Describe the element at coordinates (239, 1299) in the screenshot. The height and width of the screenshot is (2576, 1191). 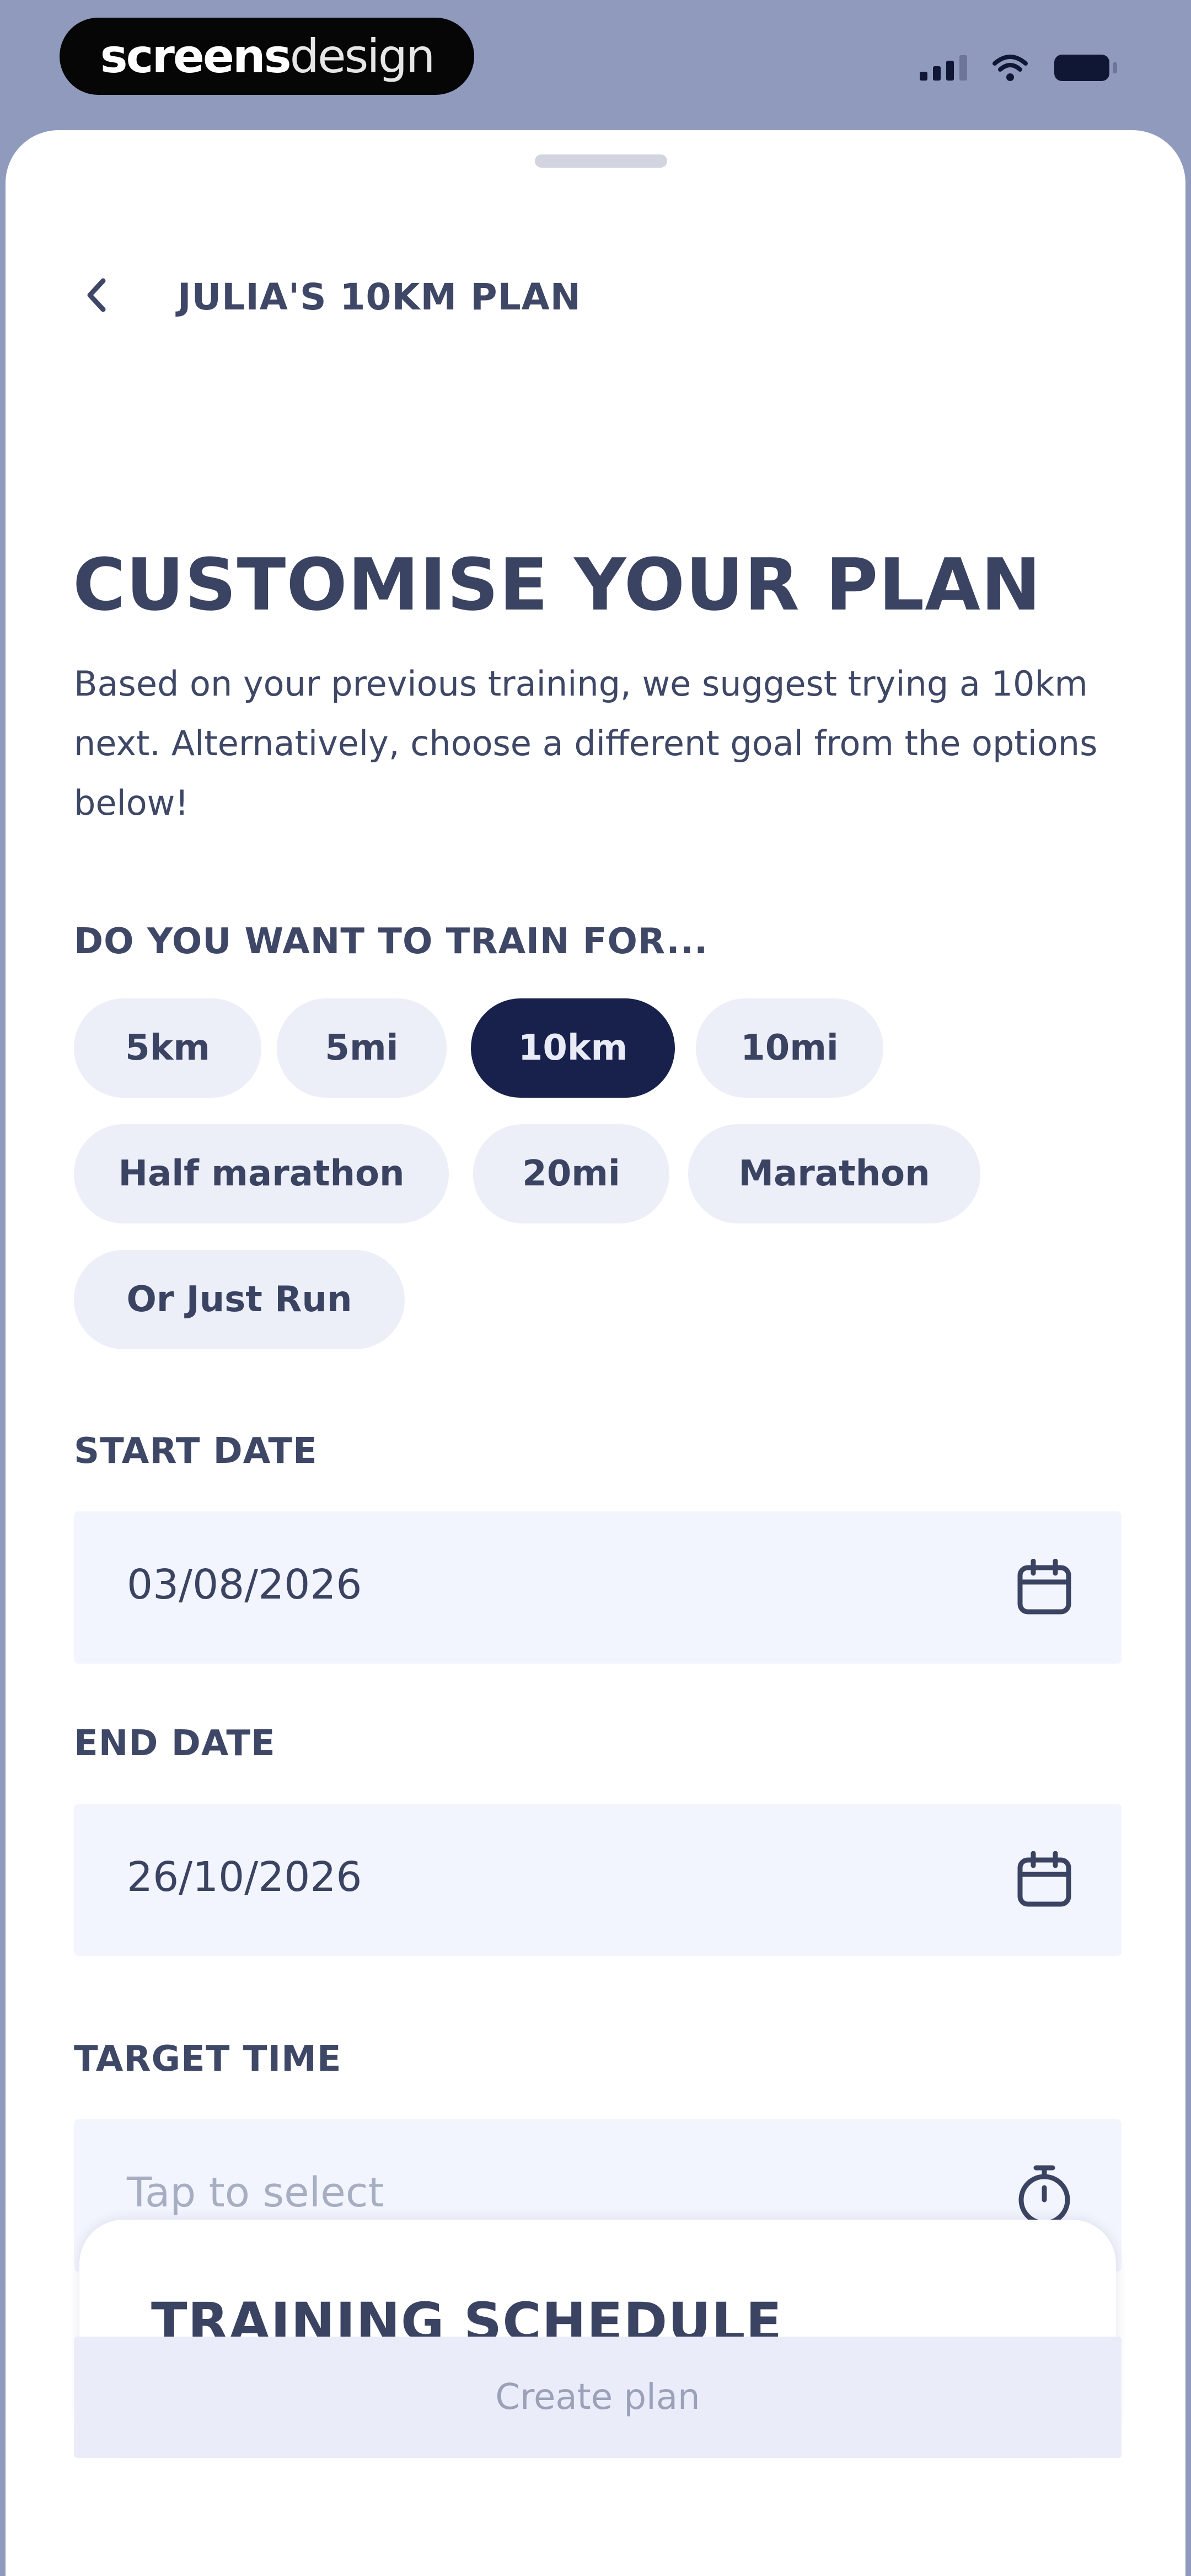
I see `goal-chip-or-just-run: Or Just Run` at that location.